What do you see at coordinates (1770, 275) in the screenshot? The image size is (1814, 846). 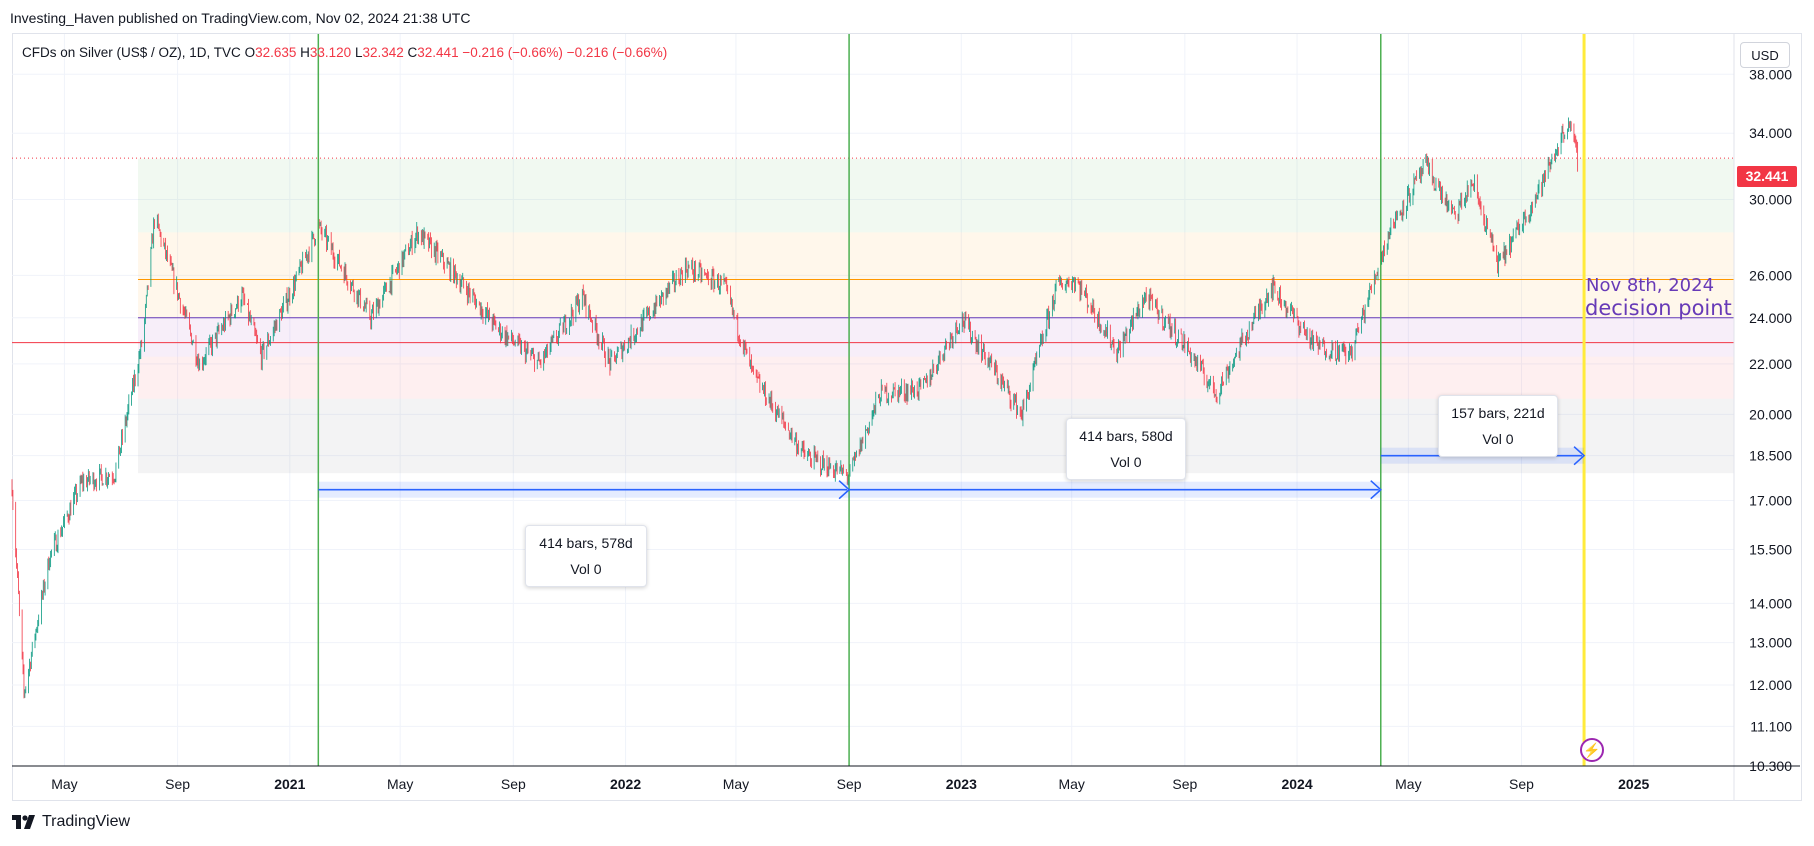 I see `price-tick-label-3: 26.000` at bounding box center [1770, 275].